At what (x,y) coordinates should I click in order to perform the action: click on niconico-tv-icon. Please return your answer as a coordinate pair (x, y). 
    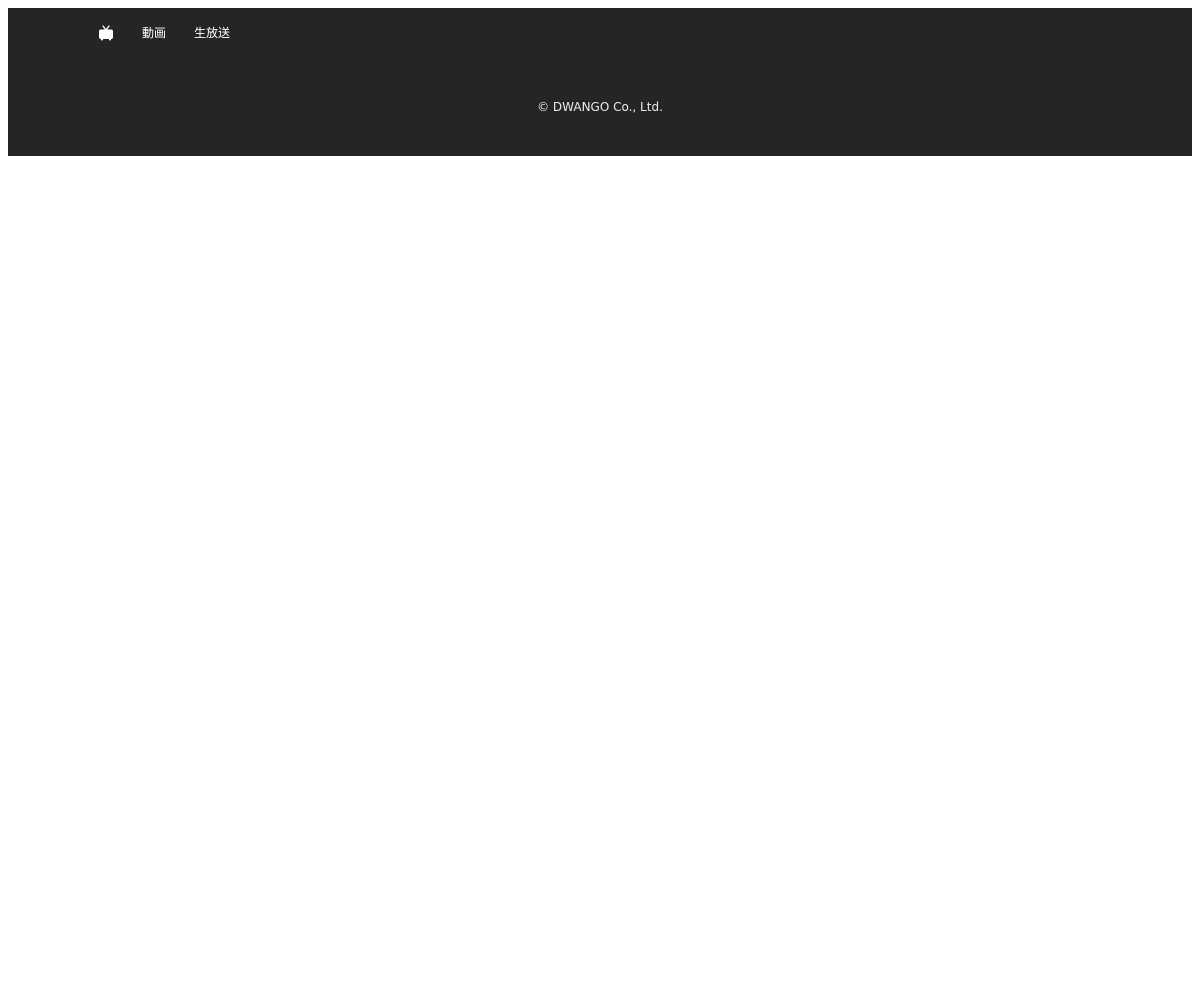
    Looking at the image, I should click on (106, 33).